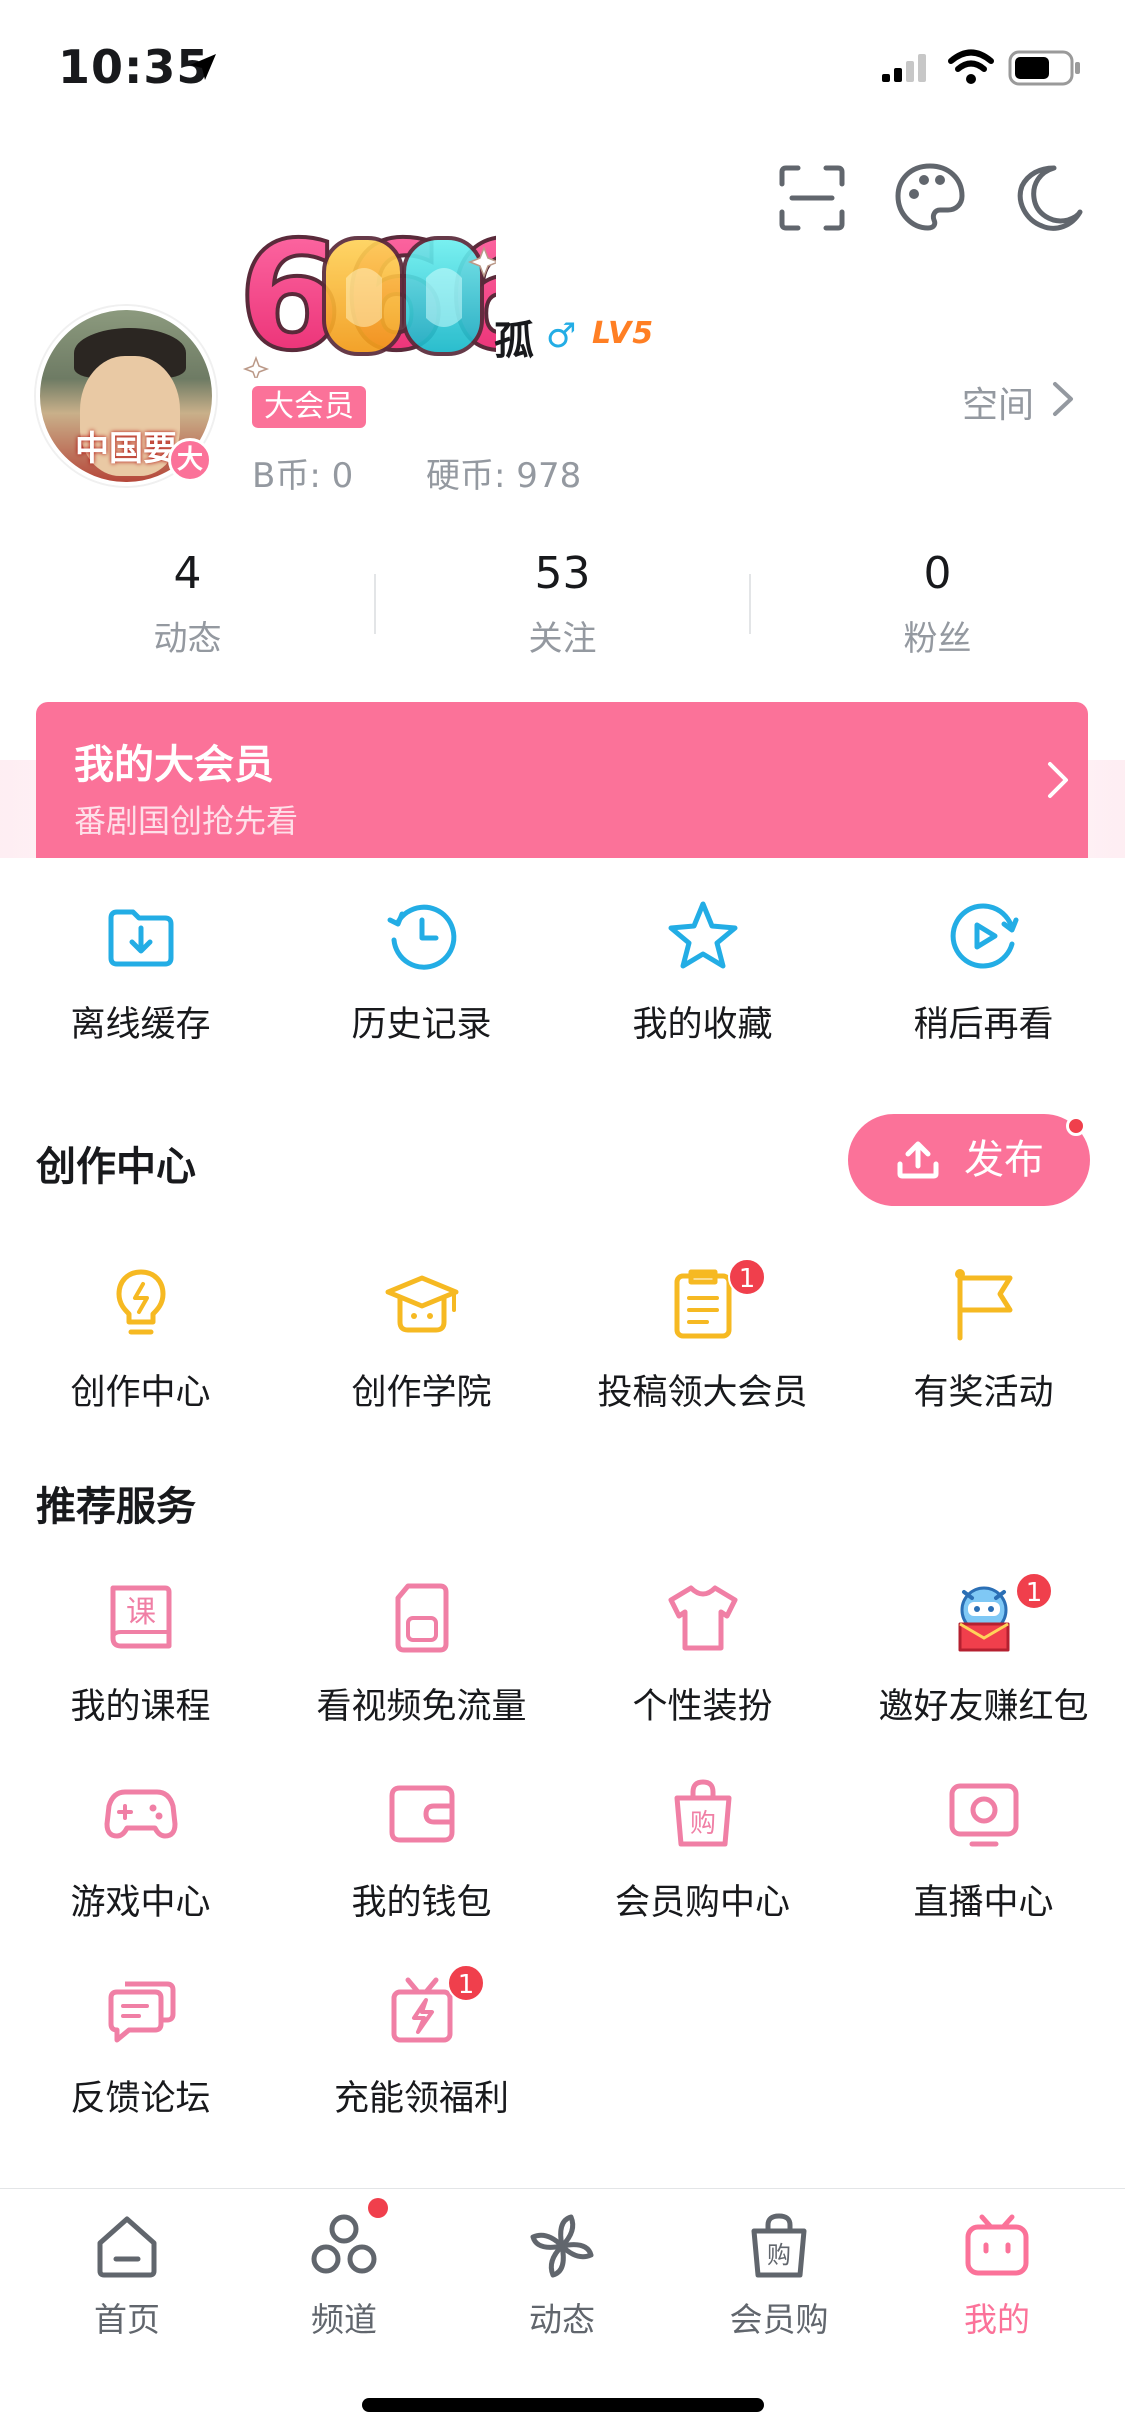 Image resolution: width=1125 pixels, height=2436 pixels. Describe the element at coordinates (140, 1654) in the screenshot. I see `service-my-course: 课 我的课程` at that location.